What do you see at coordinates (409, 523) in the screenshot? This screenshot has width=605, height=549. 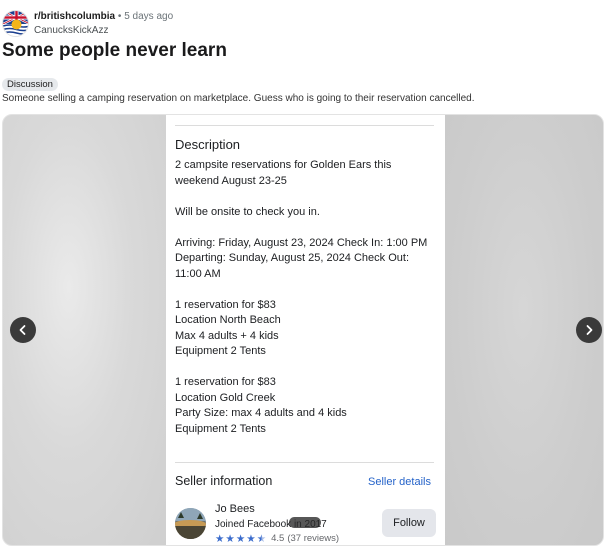 I see `follow-button: Follow` at bounding box center [409, 523].